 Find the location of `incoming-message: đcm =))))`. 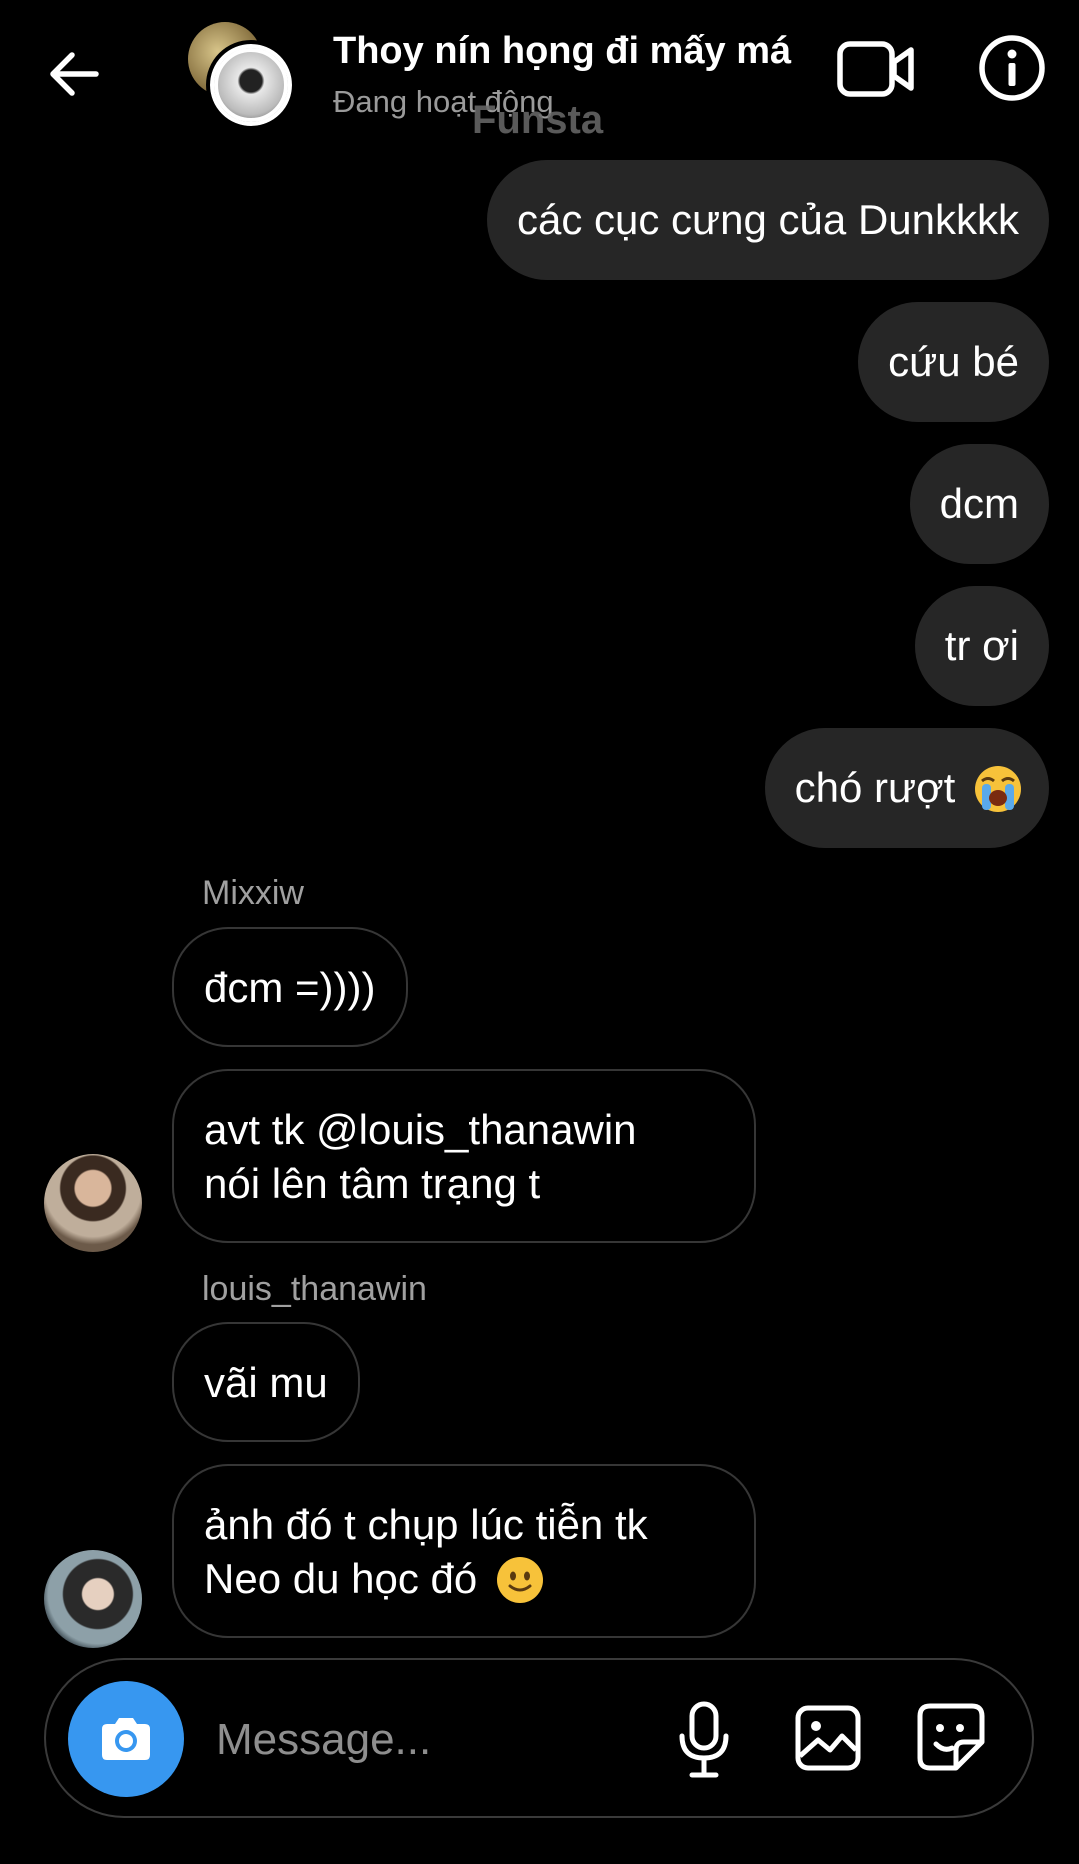

incoming-message: đcm =)))) is located at coordinates (290, 987).